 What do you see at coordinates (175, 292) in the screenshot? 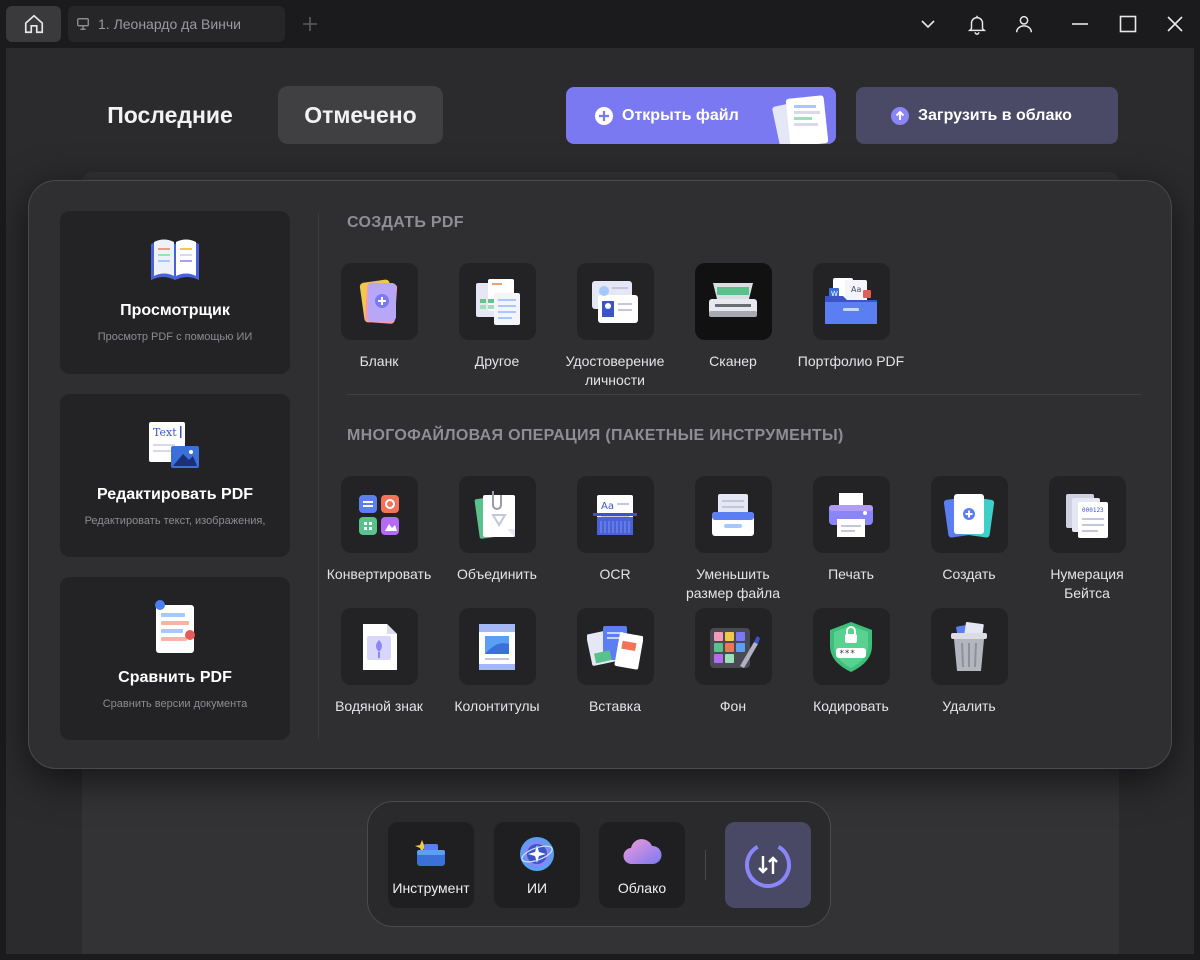
I see `viewer-card: Просмотрщик Просмотр PDF с помощью ИИ` at bounding box center [175, 292].